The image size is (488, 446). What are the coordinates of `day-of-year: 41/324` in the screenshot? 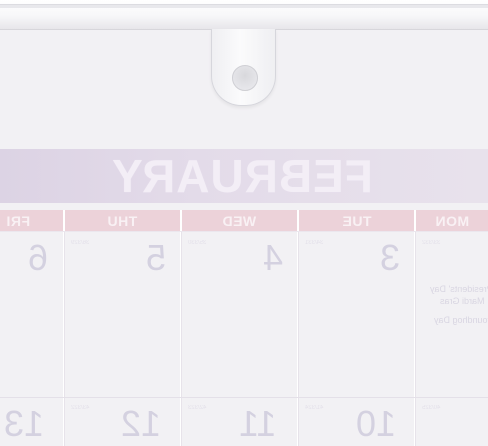 It's located at (314, 408).